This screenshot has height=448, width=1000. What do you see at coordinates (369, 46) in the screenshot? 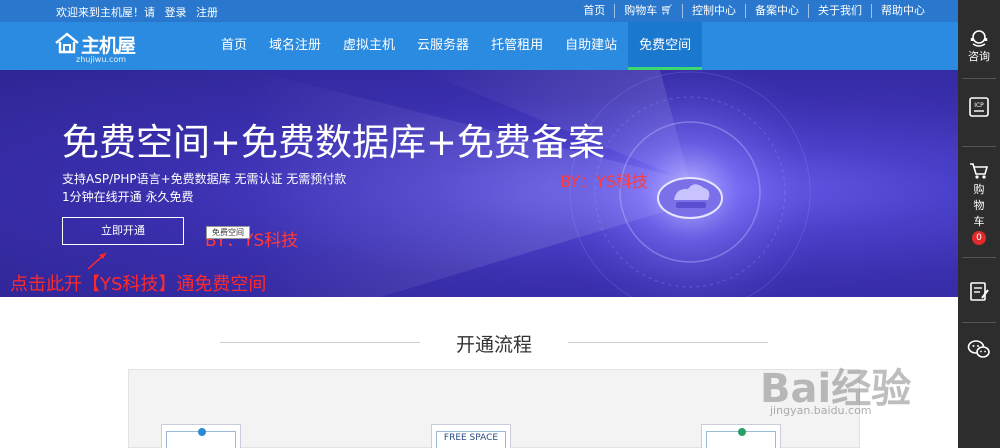
I see `nav-item-virtual-host: 虚拟主机` at bounding box center [369, 46].